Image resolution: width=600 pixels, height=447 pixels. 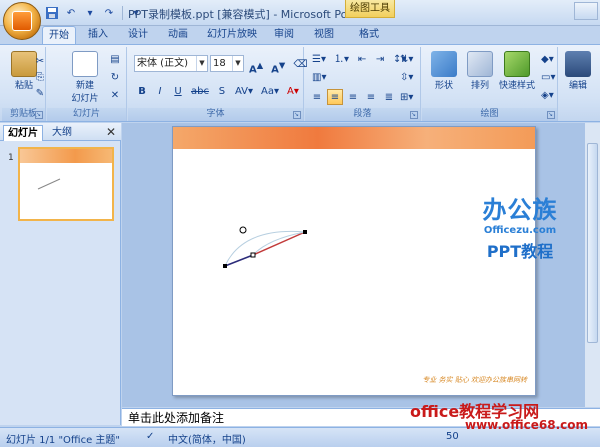 What do you see at coordinates (371, 97) in the screenshot?
I see `justify-icon: ≡` at bounding box center [371, 97].